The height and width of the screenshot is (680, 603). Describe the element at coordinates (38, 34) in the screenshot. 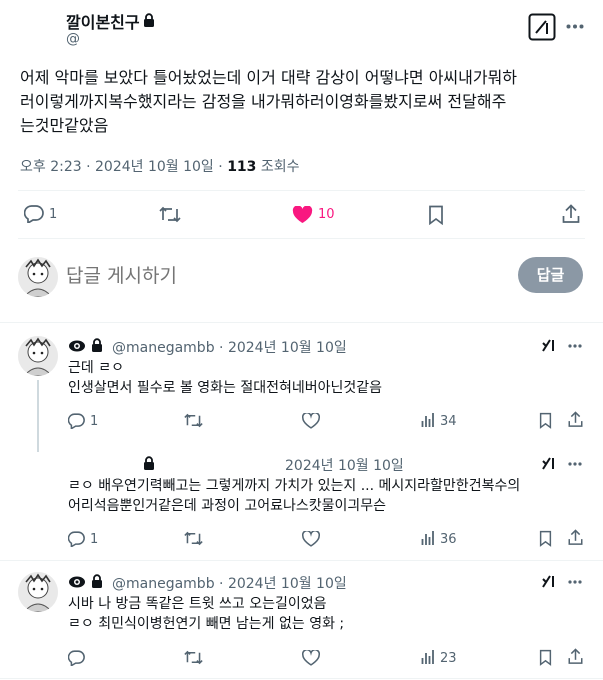

I see `avatar-blurred` at that location.